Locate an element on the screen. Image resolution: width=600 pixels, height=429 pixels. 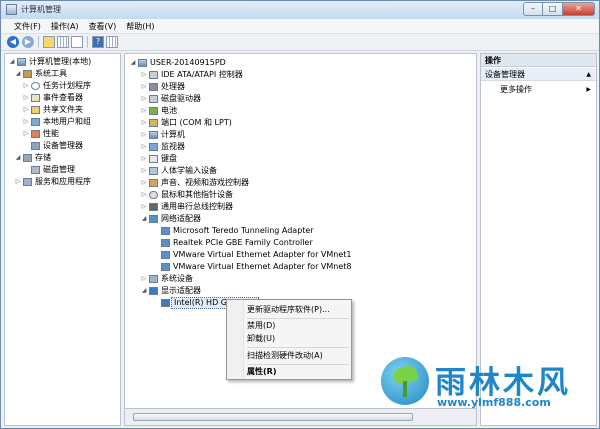
show-hide-tree-icon is located at coordinates (63, 42).